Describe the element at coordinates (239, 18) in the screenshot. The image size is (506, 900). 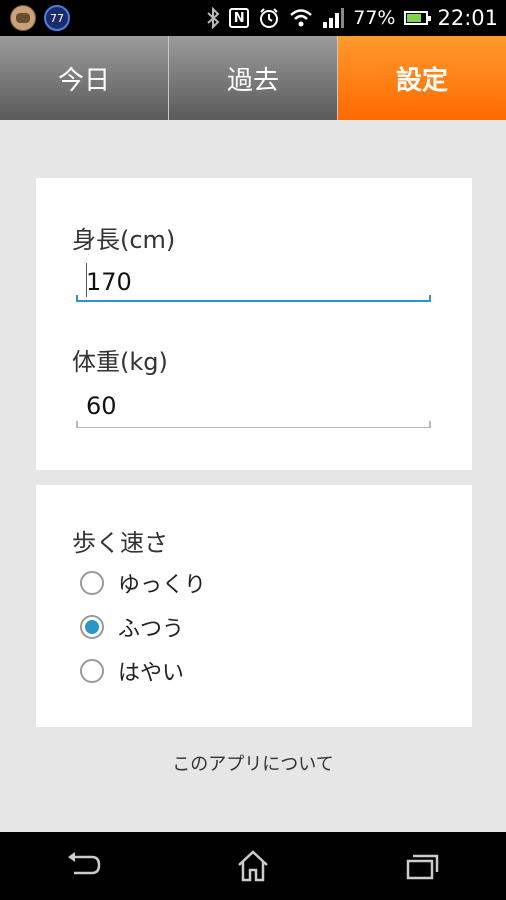
I see `nfc-icon: N` at that location.